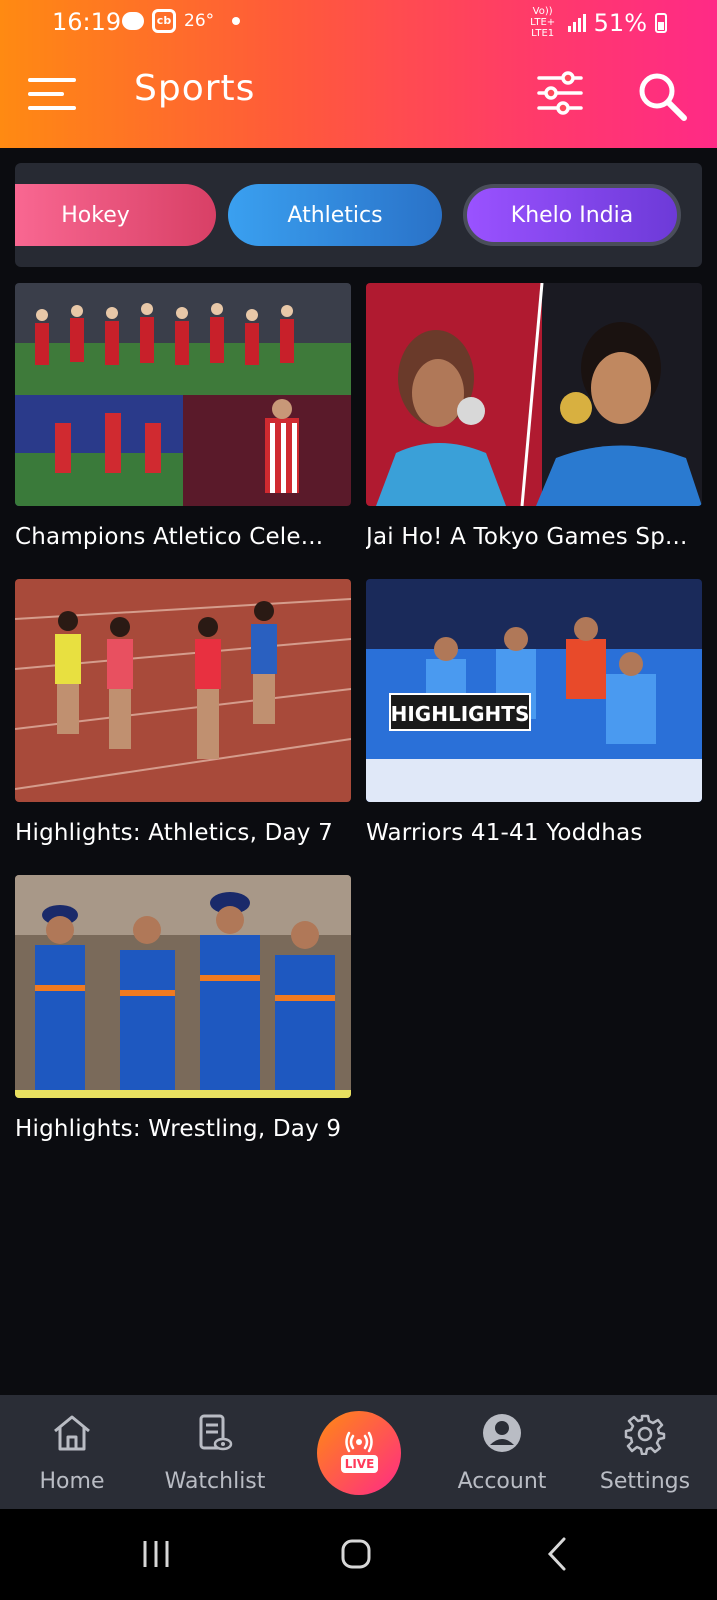 The height and width of the screenshot is (1600, 717). What do you see at coordinates (199, 21) in the screenshot?
I see `status-temperature: 26°` at bounding box center [199, 21].